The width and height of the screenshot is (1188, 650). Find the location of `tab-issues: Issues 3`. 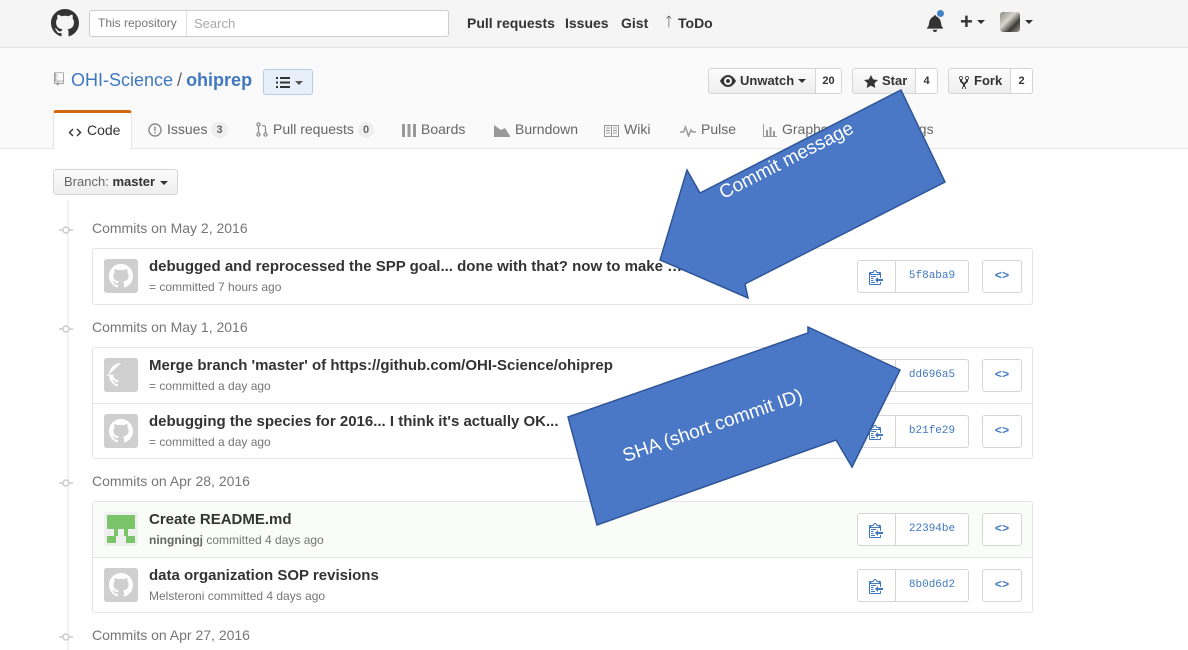

tab-issues: Issues 3 is located at coordinates (188, 129).